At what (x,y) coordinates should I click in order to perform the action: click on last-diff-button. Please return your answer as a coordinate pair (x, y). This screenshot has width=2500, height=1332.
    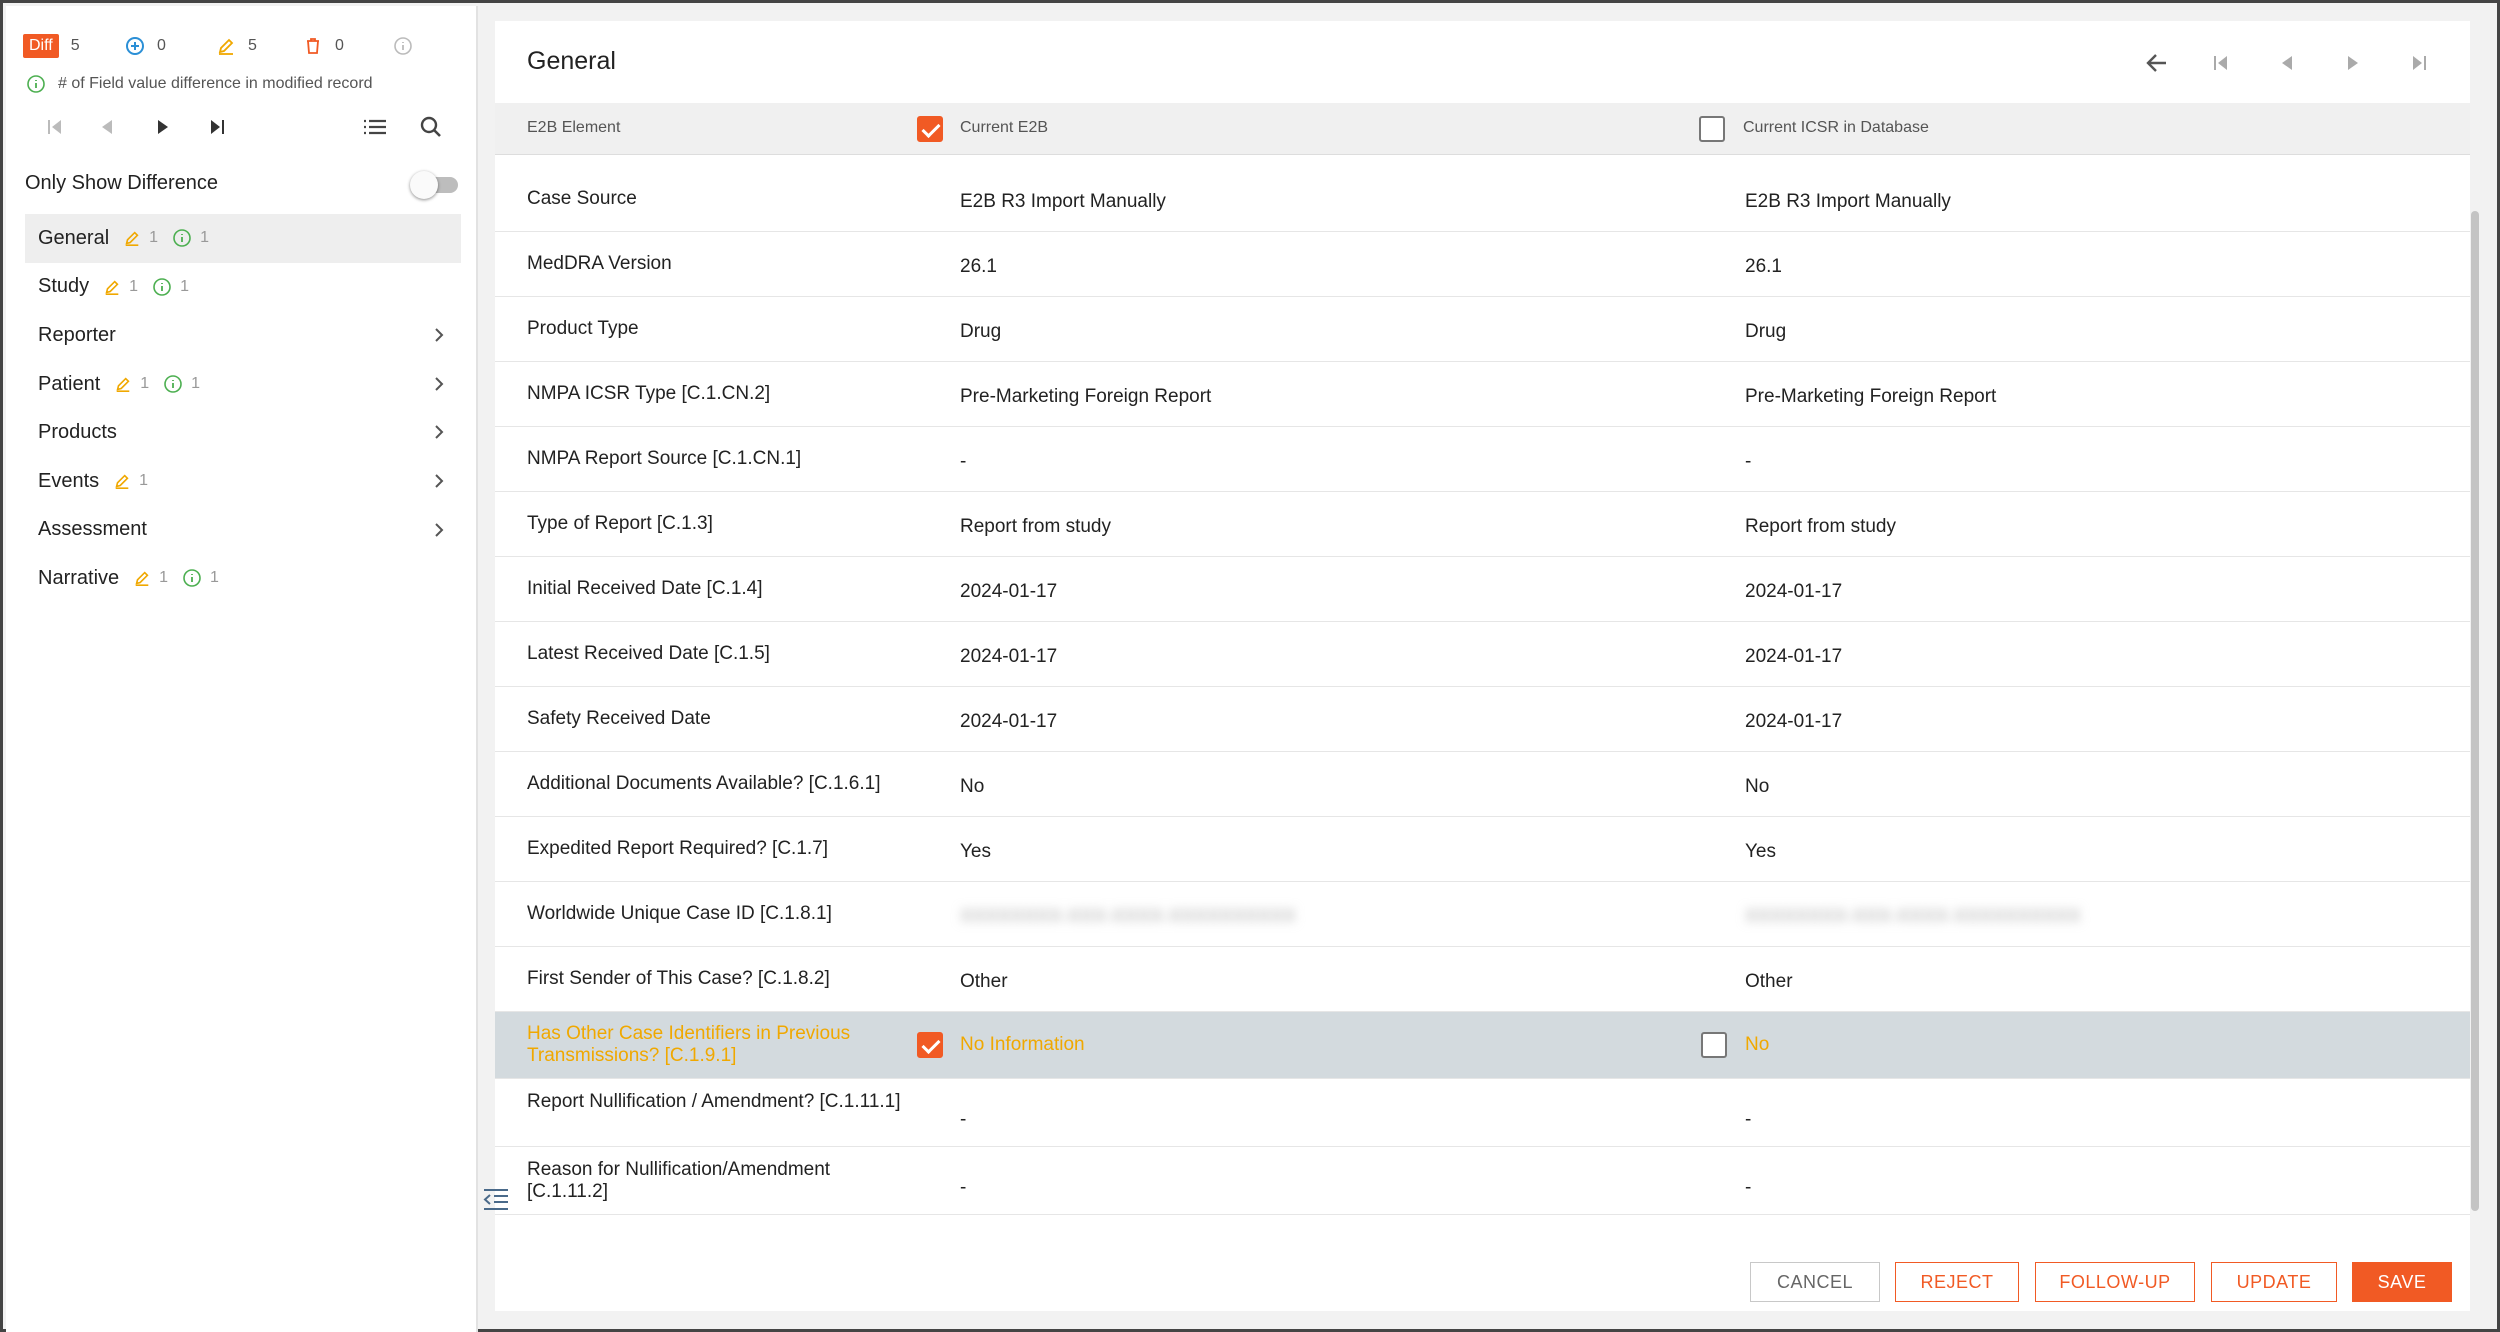
    Looking at the image, I should click on (217, 127).